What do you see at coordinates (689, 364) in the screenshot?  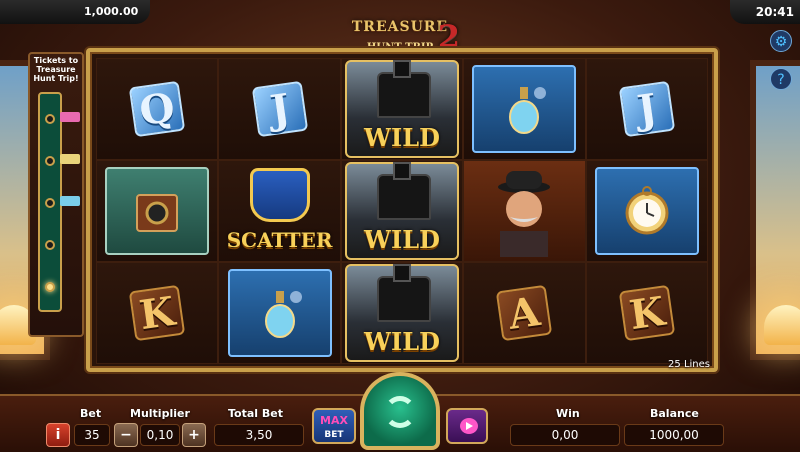 I see `lines-label: 25 Lines` at bounding box center [689, 364].